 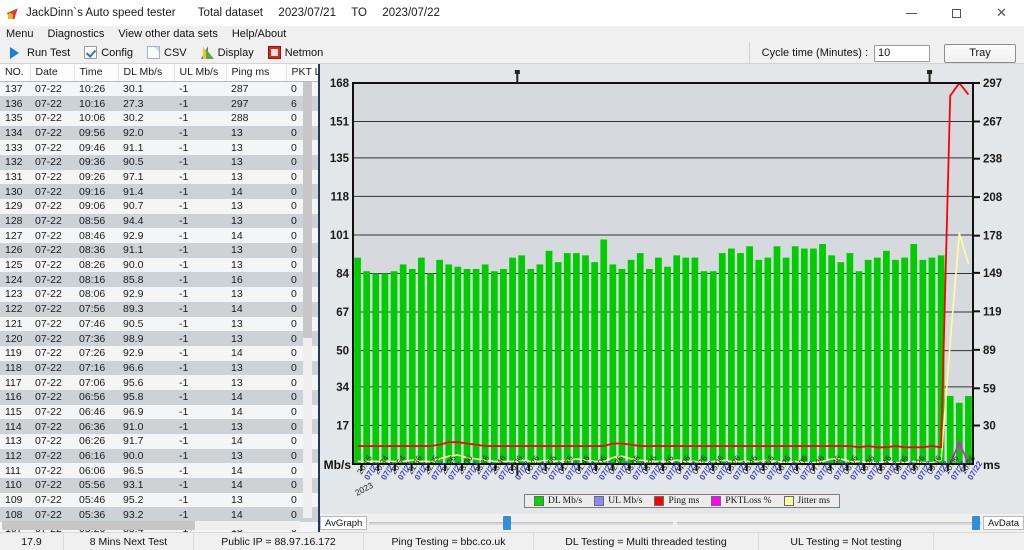 What do you see at coordinates (159, 471) in the screenshot?
I see `table-row: 11107-2206:0696.5-11402` at bounding box center [159, 471].